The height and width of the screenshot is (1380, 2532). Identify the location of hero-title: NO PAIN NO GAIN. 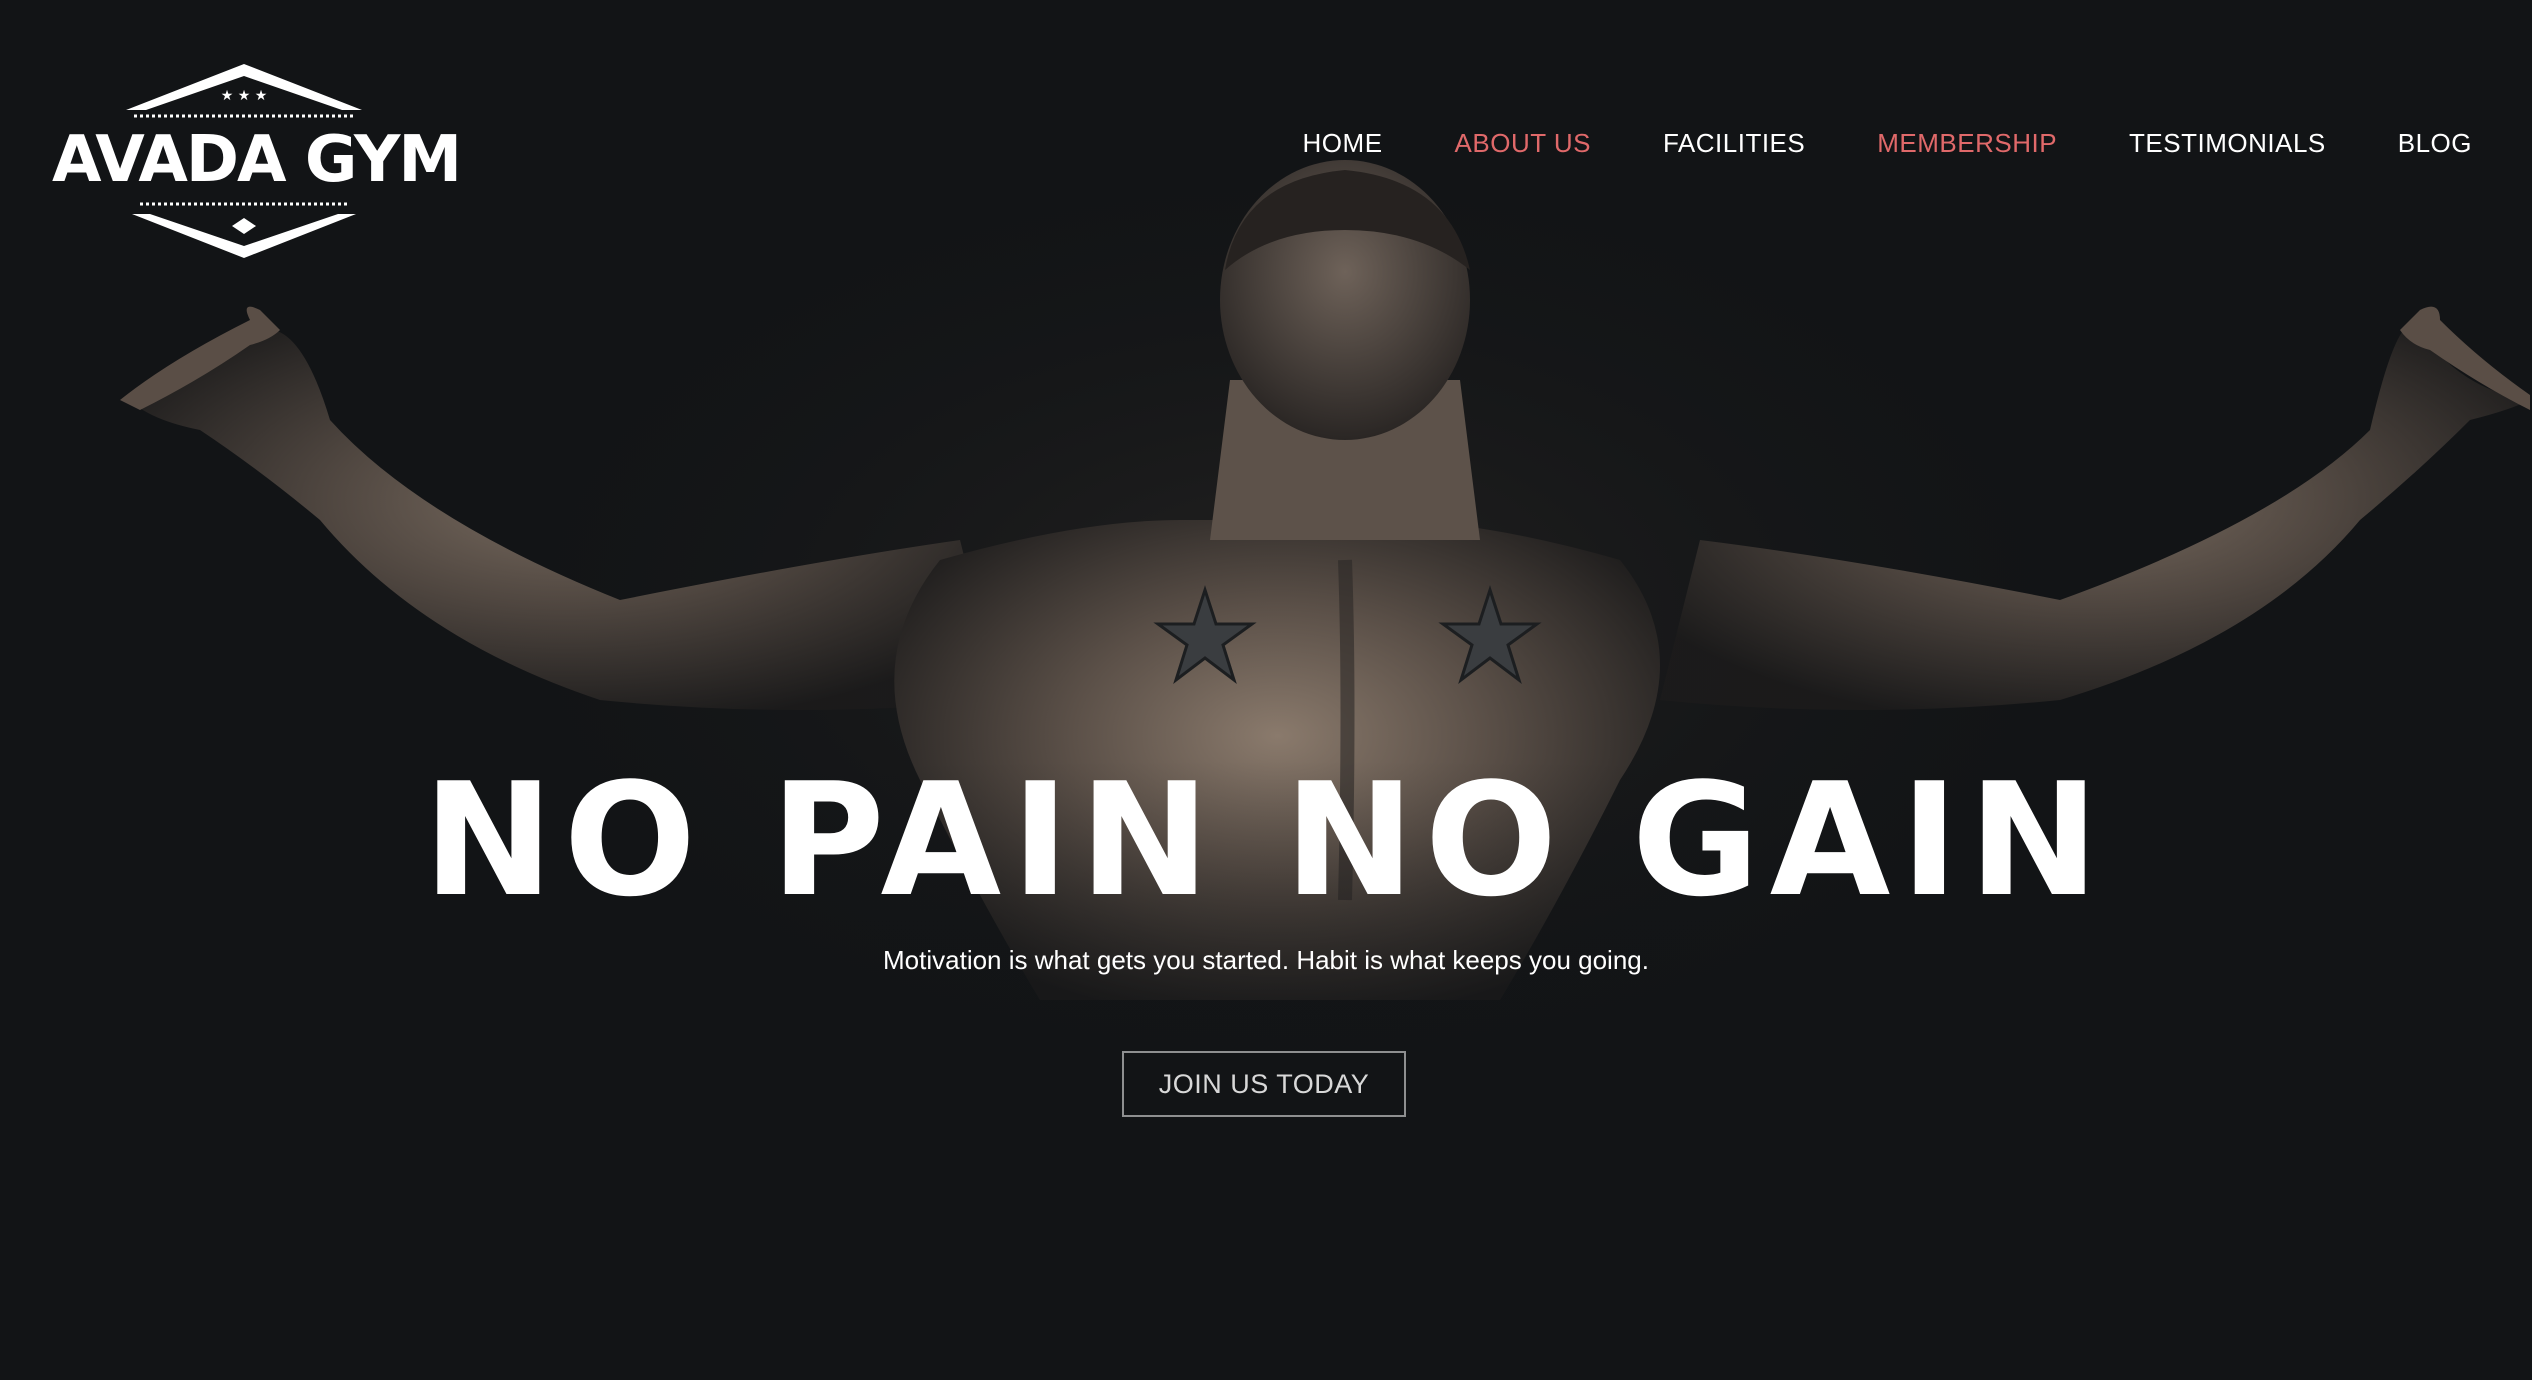
(1265, 840).